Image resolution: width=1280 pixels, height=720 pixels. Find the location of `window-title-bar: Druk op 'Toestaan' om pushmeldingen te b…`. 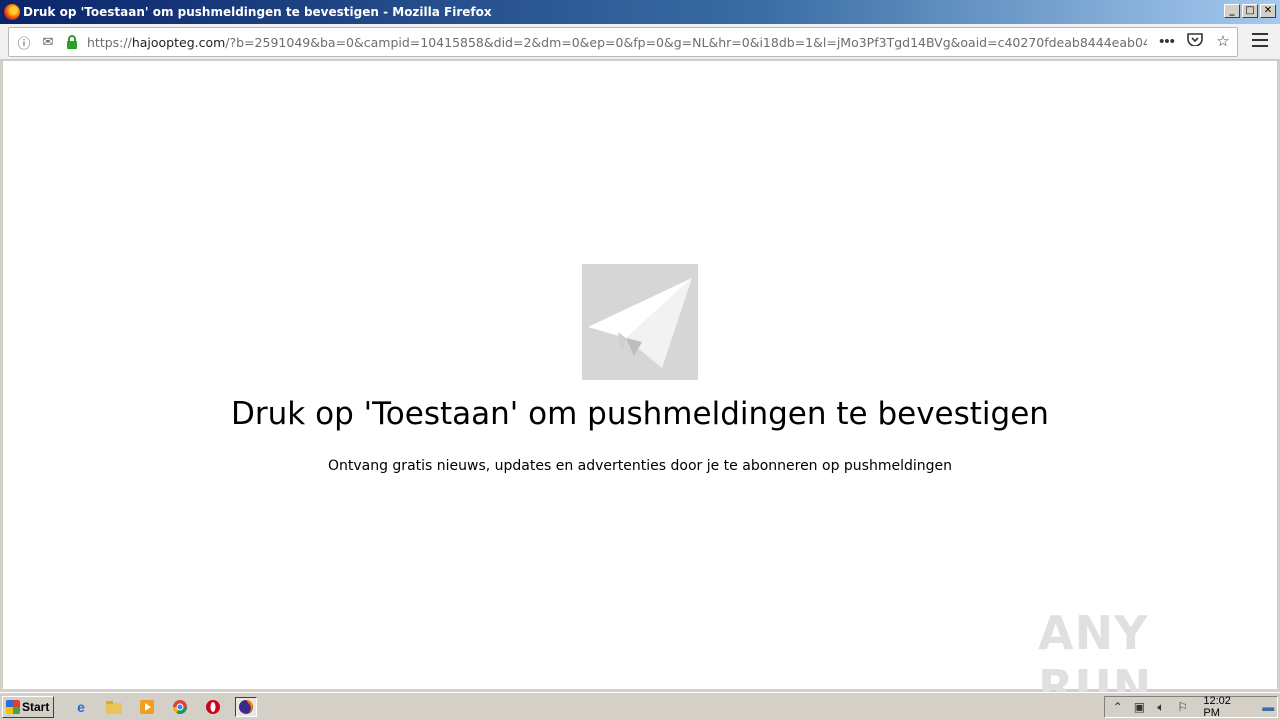

window-title-bar: Druk op 'Toestaan' om pushmeldingen te b… is located at coordinates (640, 12).